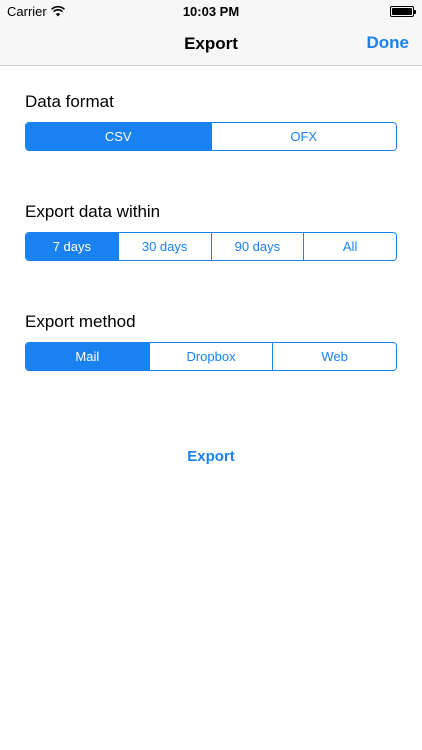  What do you see at coordinates (119, 136) in the screenshot?
I see `segment-csv: CSV` at bounding box center [119, 136].